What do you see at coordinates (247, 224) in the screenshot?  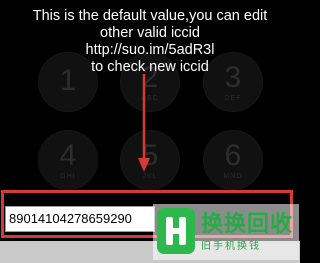 I see `watermark-title: 换换回收` at bounding box center [247, 224].